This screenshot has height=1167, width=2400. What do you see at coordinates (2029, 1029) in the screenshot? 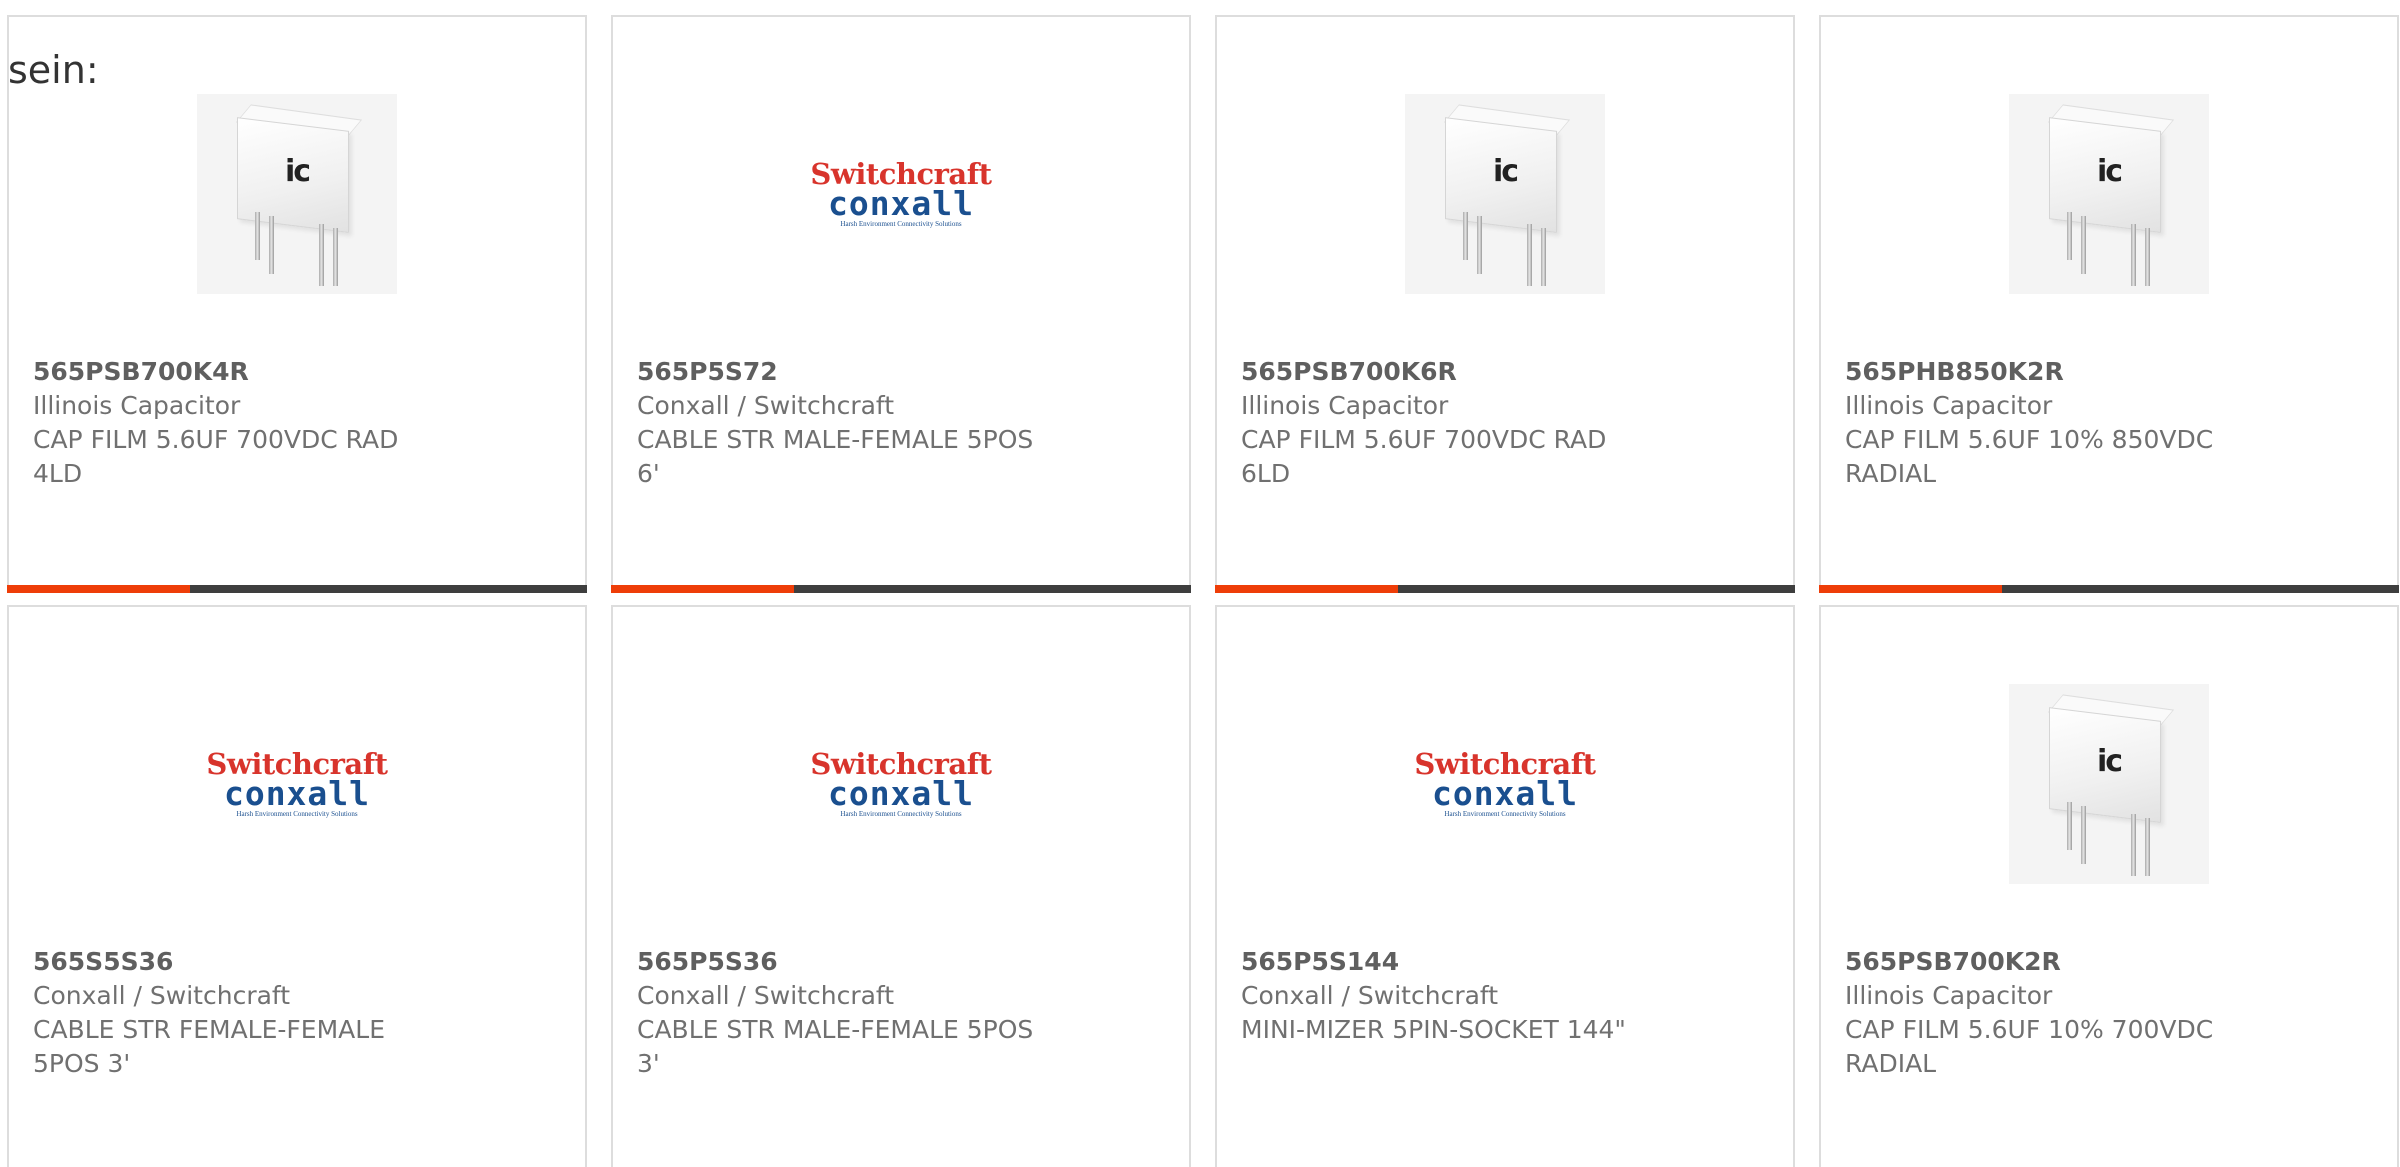
I see `product-description-line-1: CAP FILM 5.6UF 10% 700VDC` at bounding box center [2029, 1029].